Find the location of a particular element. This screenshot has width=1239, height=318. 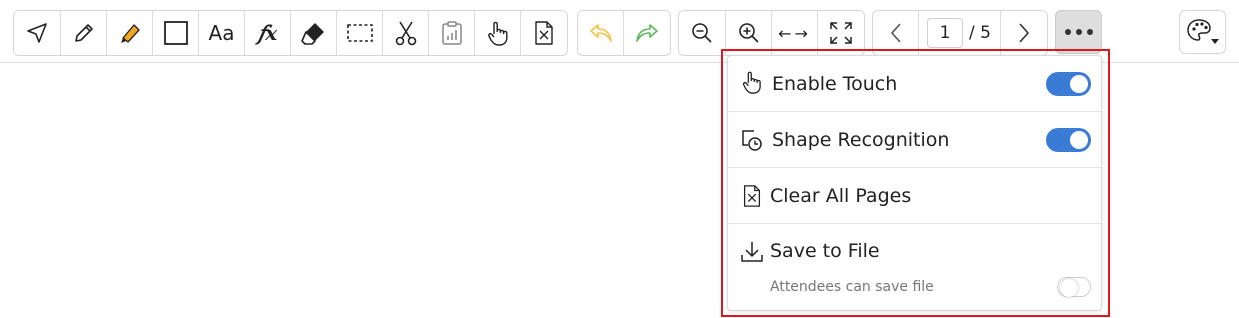

highlighter-icon is located at coordinates (130, 33).